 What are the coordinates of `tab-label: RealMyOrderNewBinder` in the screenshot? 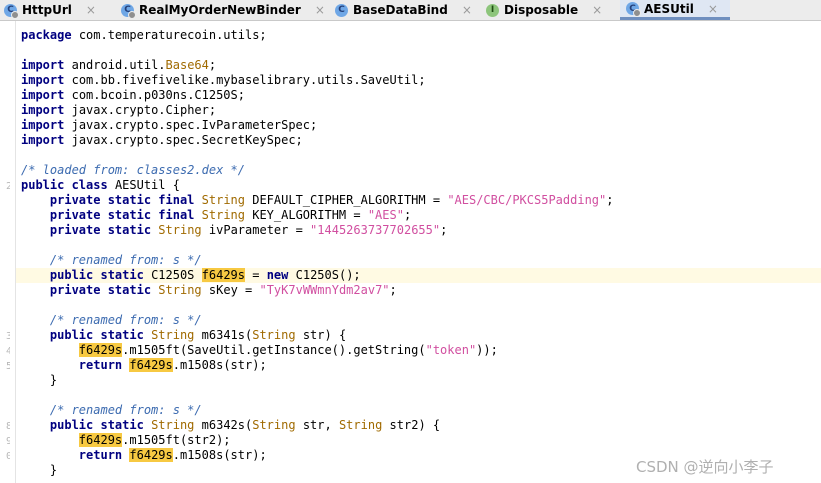 It's located at (220, 10).